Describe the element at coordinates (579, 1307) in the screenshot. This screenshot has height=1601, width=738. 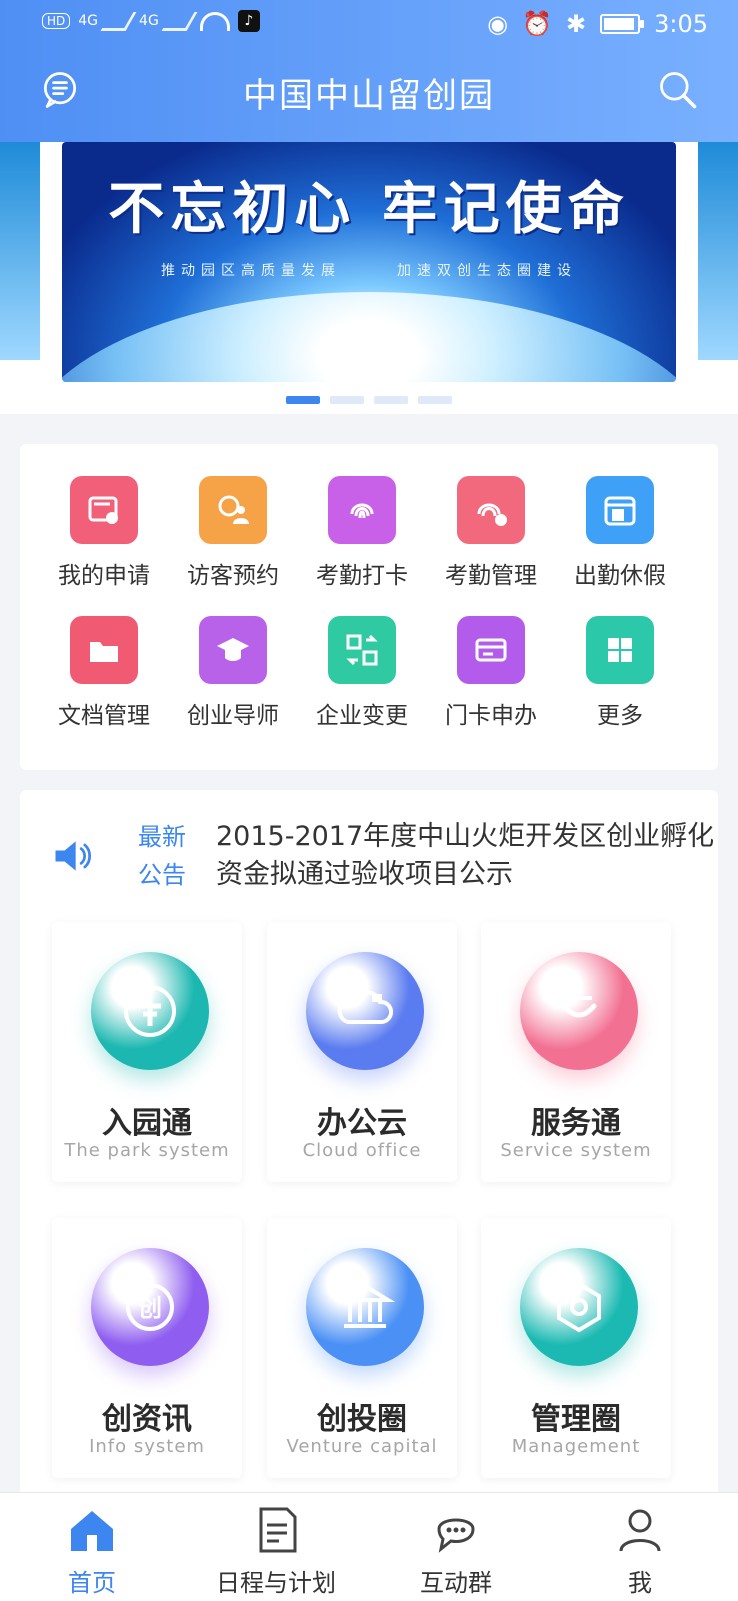
I see `hexagon-icon` at that location.